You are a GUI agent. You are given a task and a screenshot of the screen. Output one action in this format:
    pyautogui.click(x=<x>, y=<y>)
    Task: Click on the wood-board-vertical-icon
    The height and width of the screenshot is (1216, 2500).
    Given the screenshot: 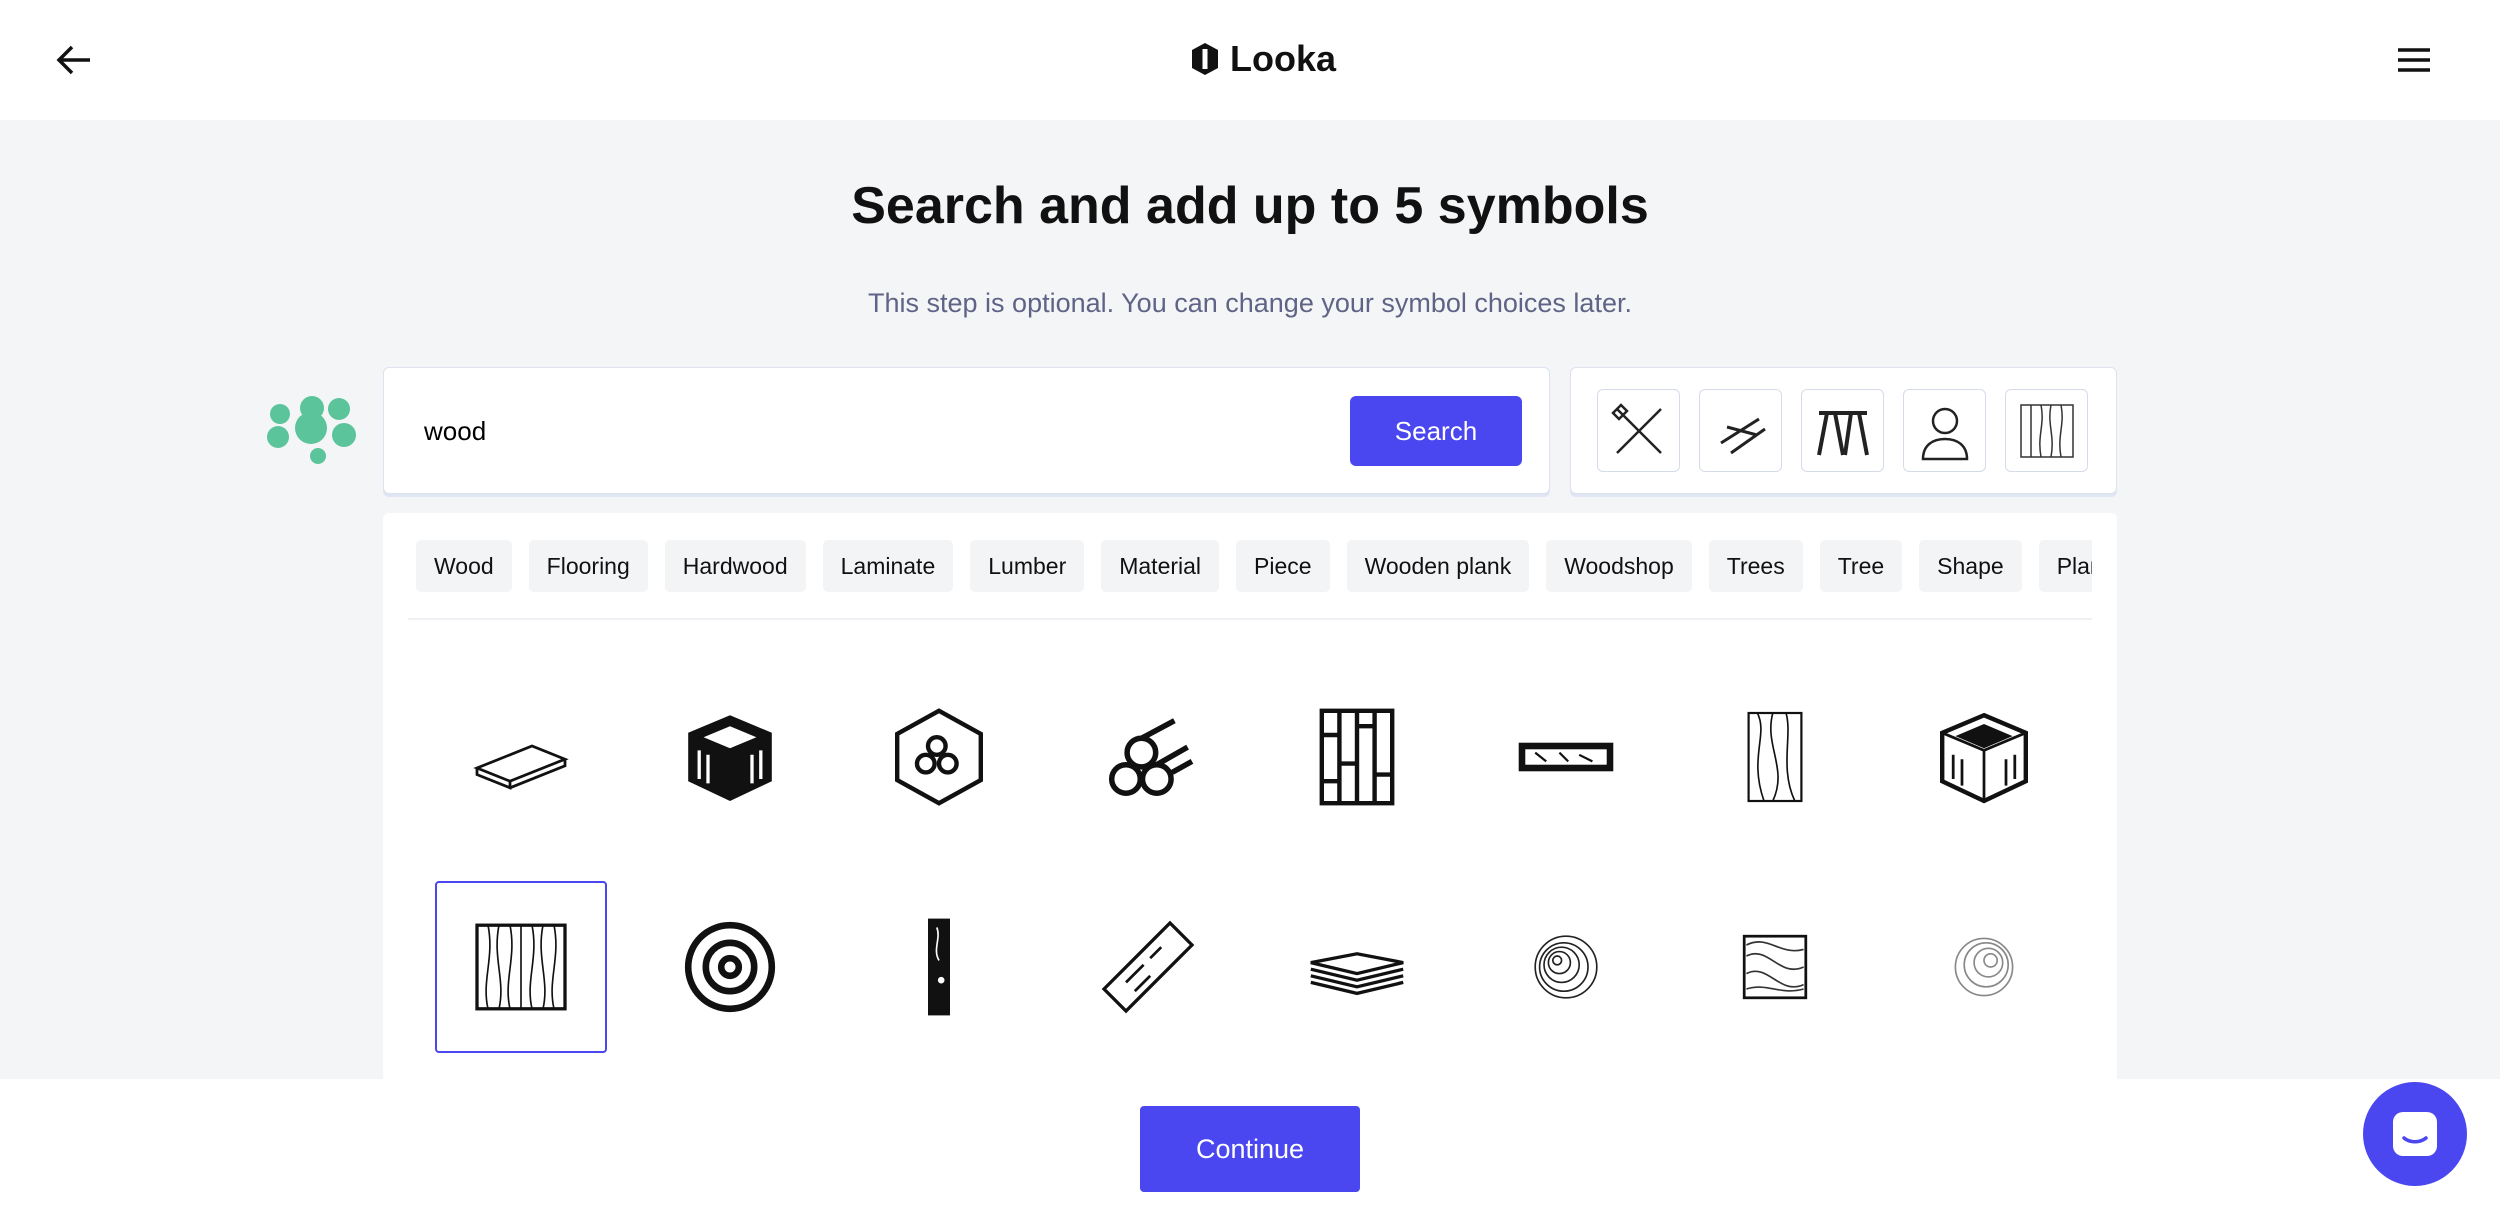 What is the action you would take?
    pyautogui.click(x=939, y=967)
    